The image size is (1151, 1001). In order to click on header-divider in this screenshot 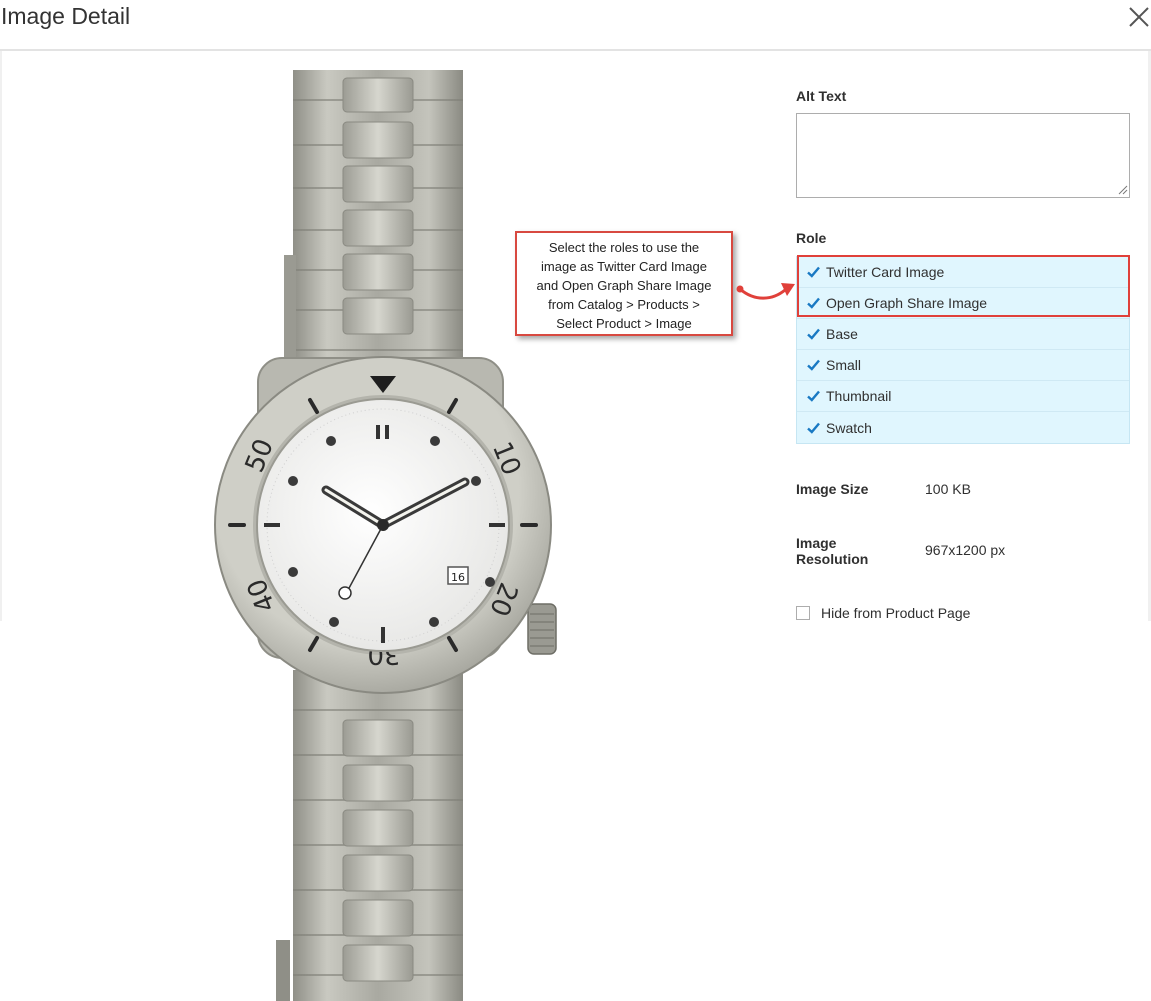, I will do `click(575, 50)`.